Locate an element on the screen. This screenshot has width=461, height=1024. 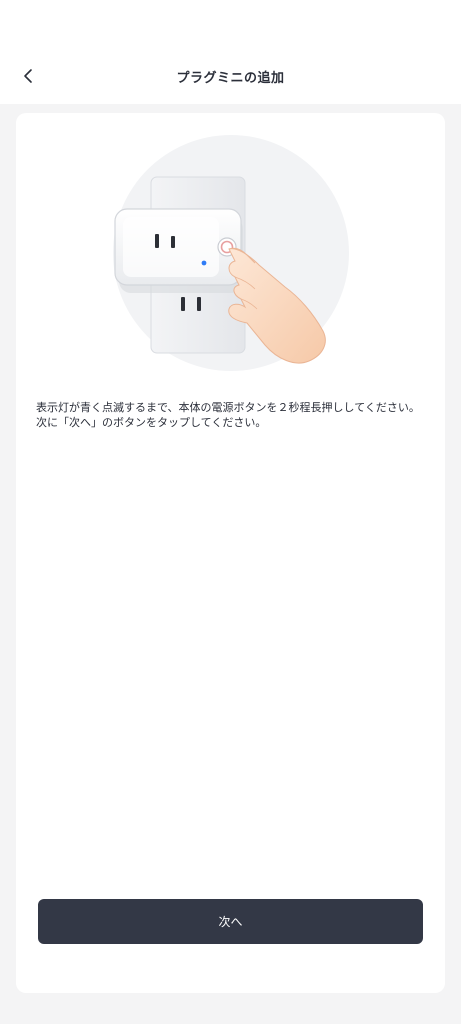
chevron-left-icon is located at coordinates (28, 76).